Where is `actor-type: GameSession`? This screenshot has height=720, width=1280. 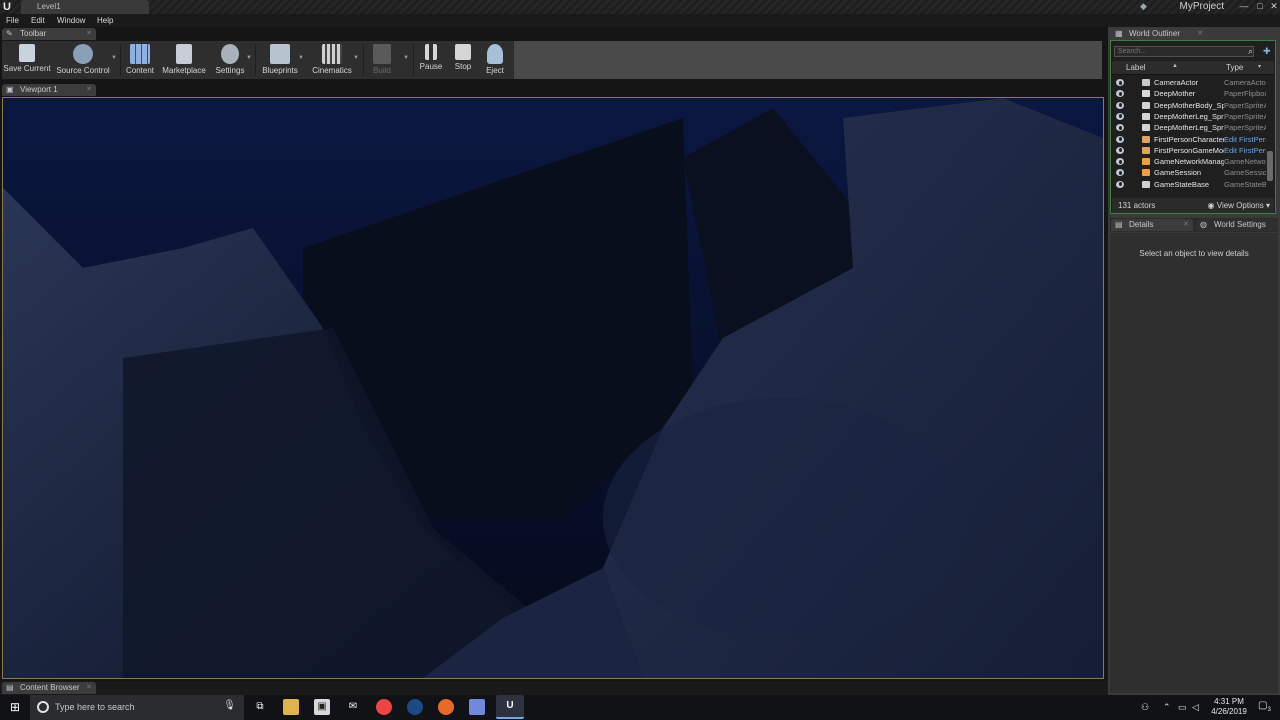
actor-type: GameSession is located at coordinates (1245, 173).